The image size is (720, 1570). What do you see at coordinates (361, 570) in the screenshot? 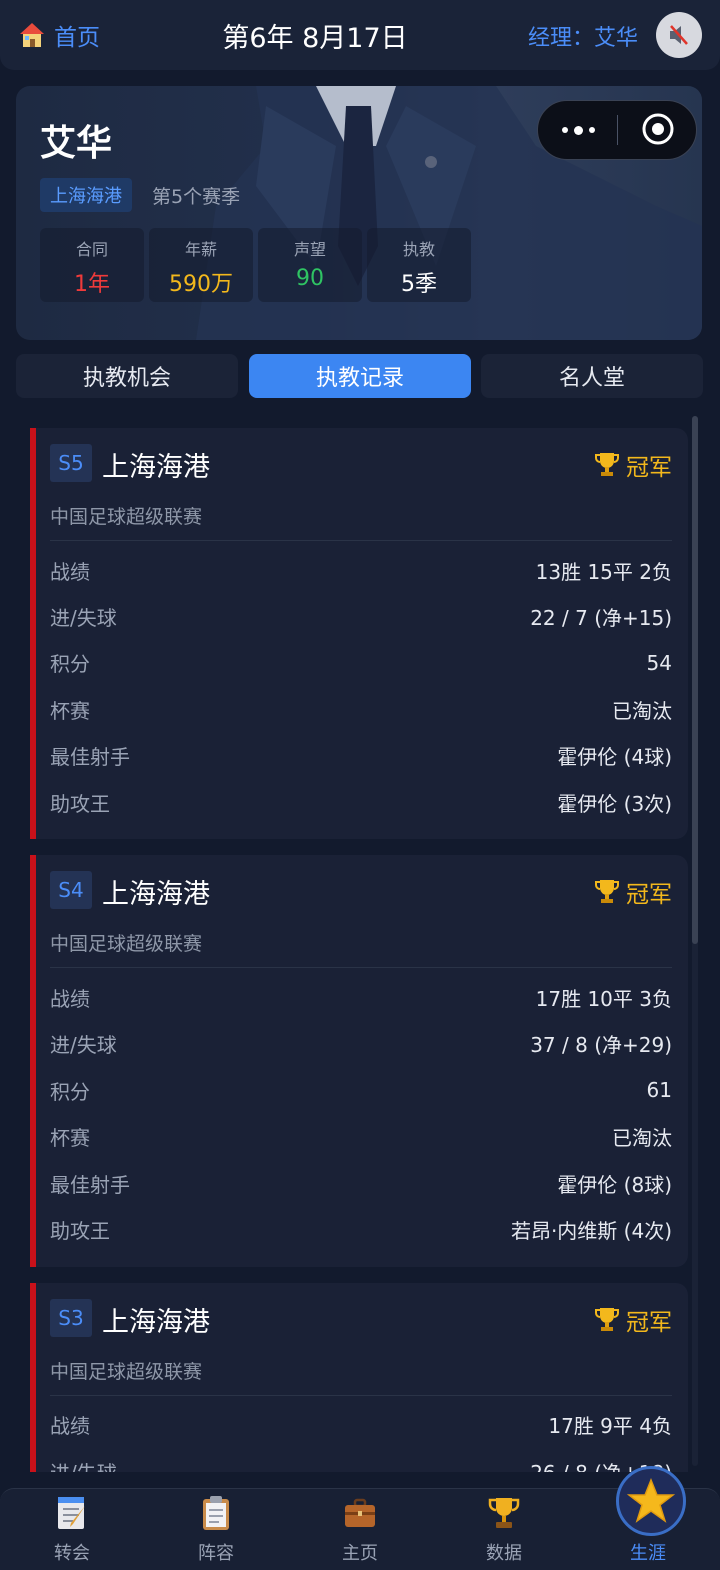
I see `record-row: 战绩 13胜 15平 2负` at bounding box center [361, 570].